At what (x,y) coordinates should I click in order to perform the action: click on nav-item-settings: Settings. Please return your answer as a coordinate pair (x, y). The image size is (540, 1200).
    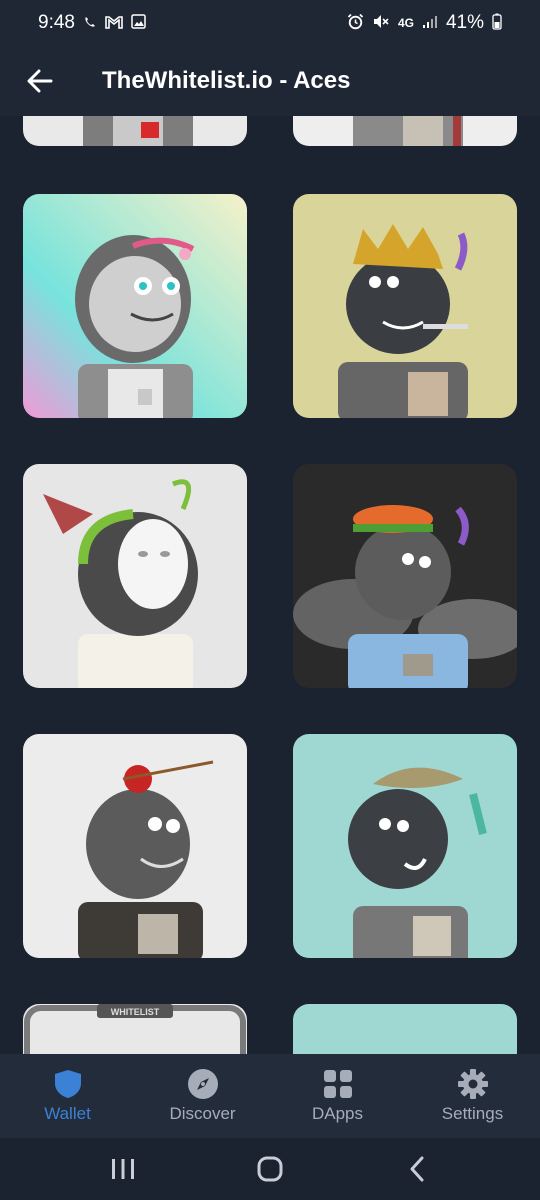
    Looking at the image, I should click on (472, 1096).